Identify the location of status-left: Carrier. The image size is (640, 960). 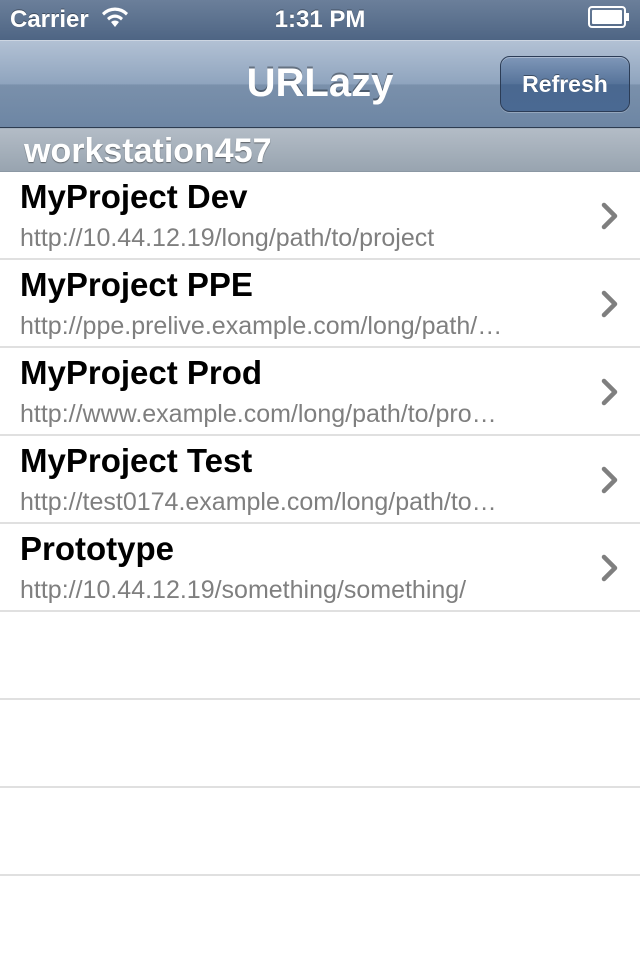
(70, 20).